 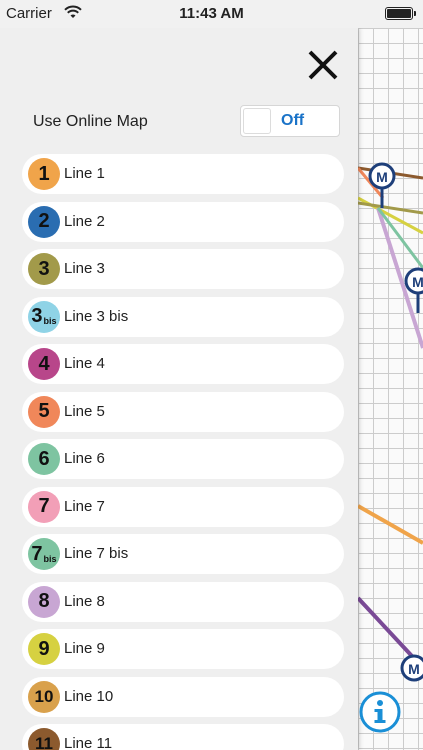 I want to click on metro-map: M M M, so click(x=390, y=389).